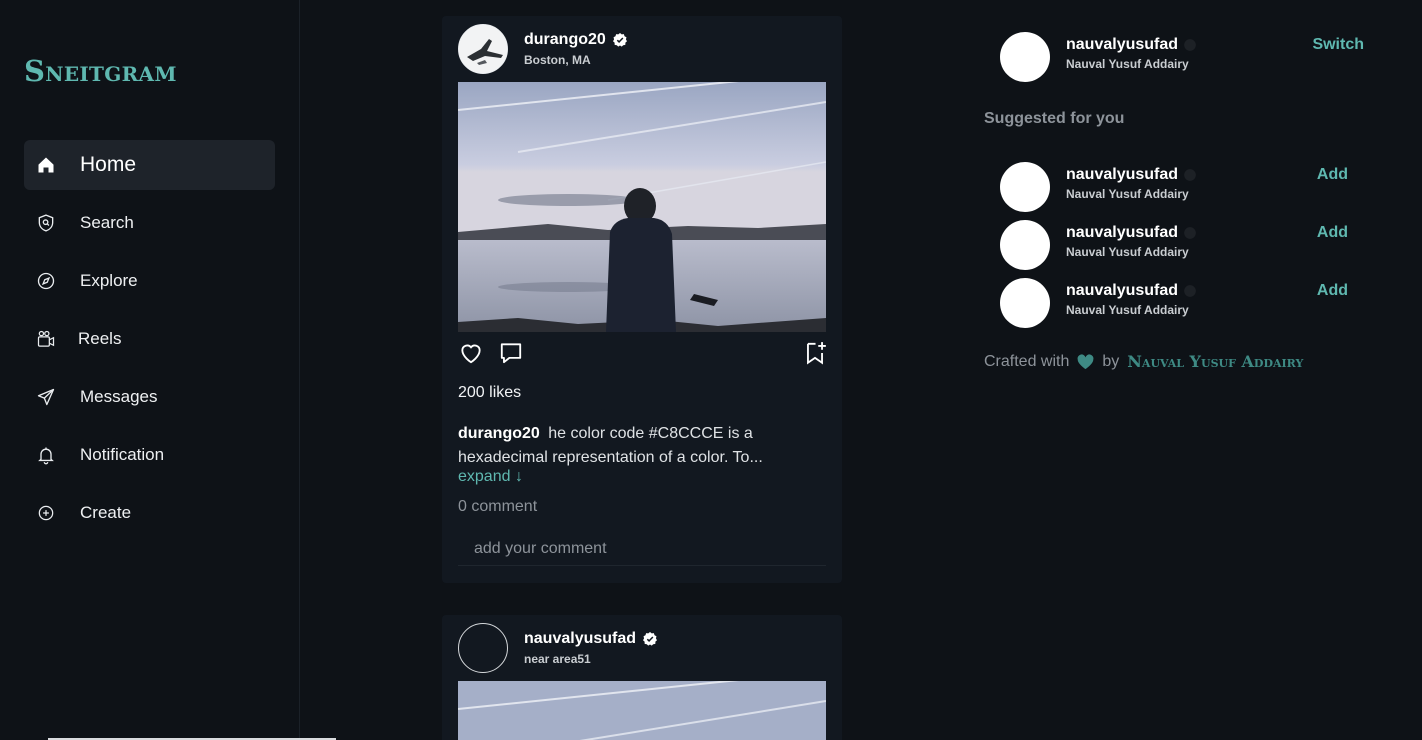 The width and height of the screenshot is (1422, 740). I want to click on expand-caption-link: expand ↓, so click(490, 477).